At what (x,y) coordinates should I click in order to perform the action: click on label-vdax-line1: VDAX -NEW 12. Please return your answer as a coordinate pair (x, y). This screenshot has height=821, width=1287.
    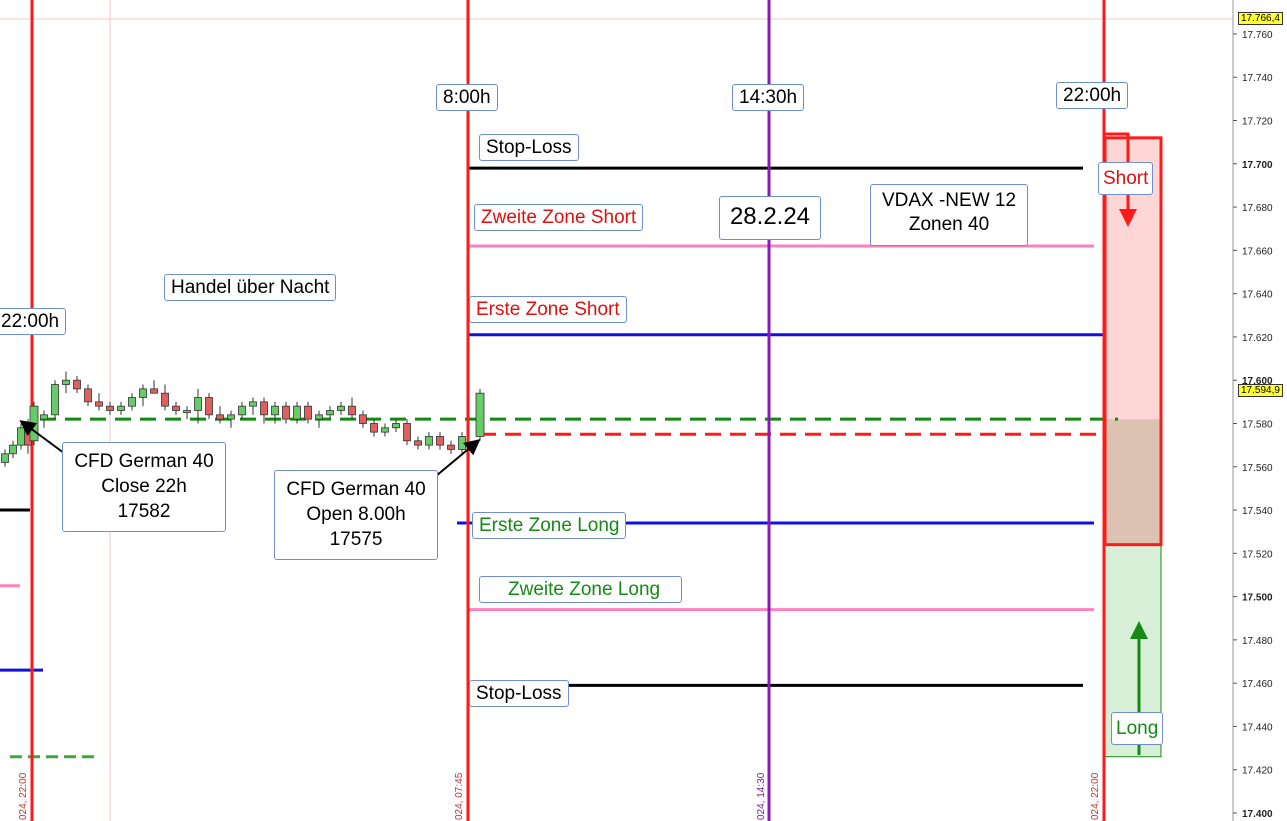
    Looking at the image, I should click on (949, 200).